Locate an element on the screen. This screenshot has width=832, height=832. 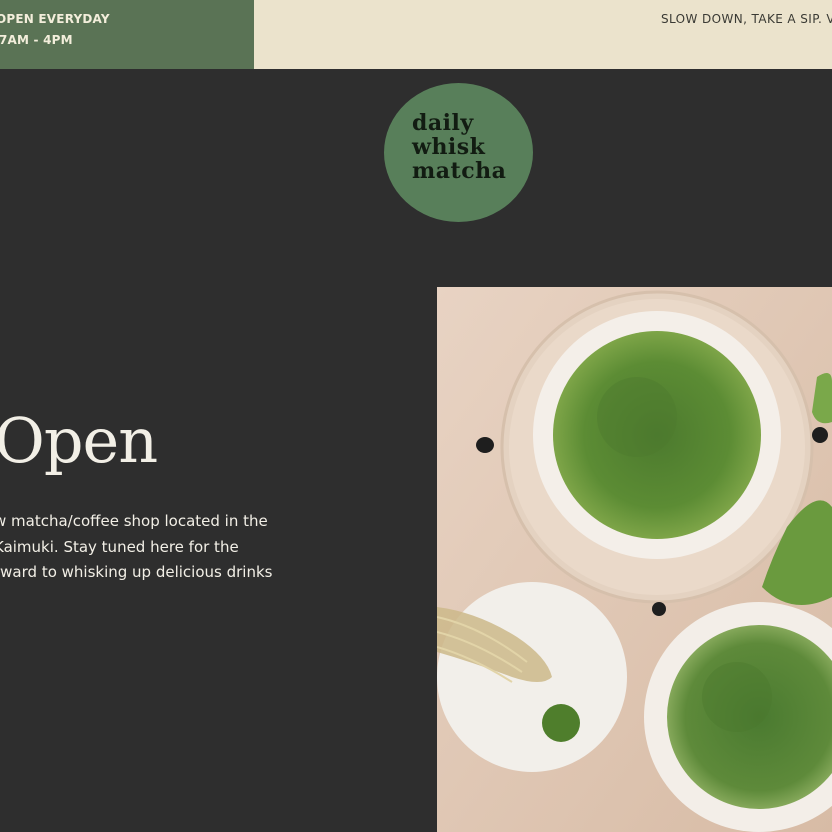
tagline-text: SLOW DOWN, TAKE A SIP. V is located at coordinates (746, 19).